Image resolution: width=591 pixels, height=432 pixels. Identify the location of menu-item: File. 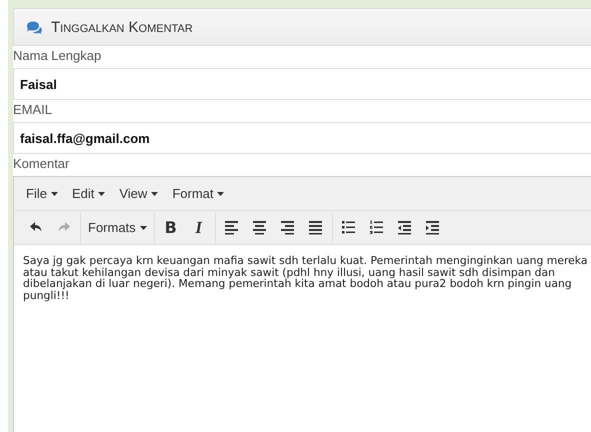
(42, 193).